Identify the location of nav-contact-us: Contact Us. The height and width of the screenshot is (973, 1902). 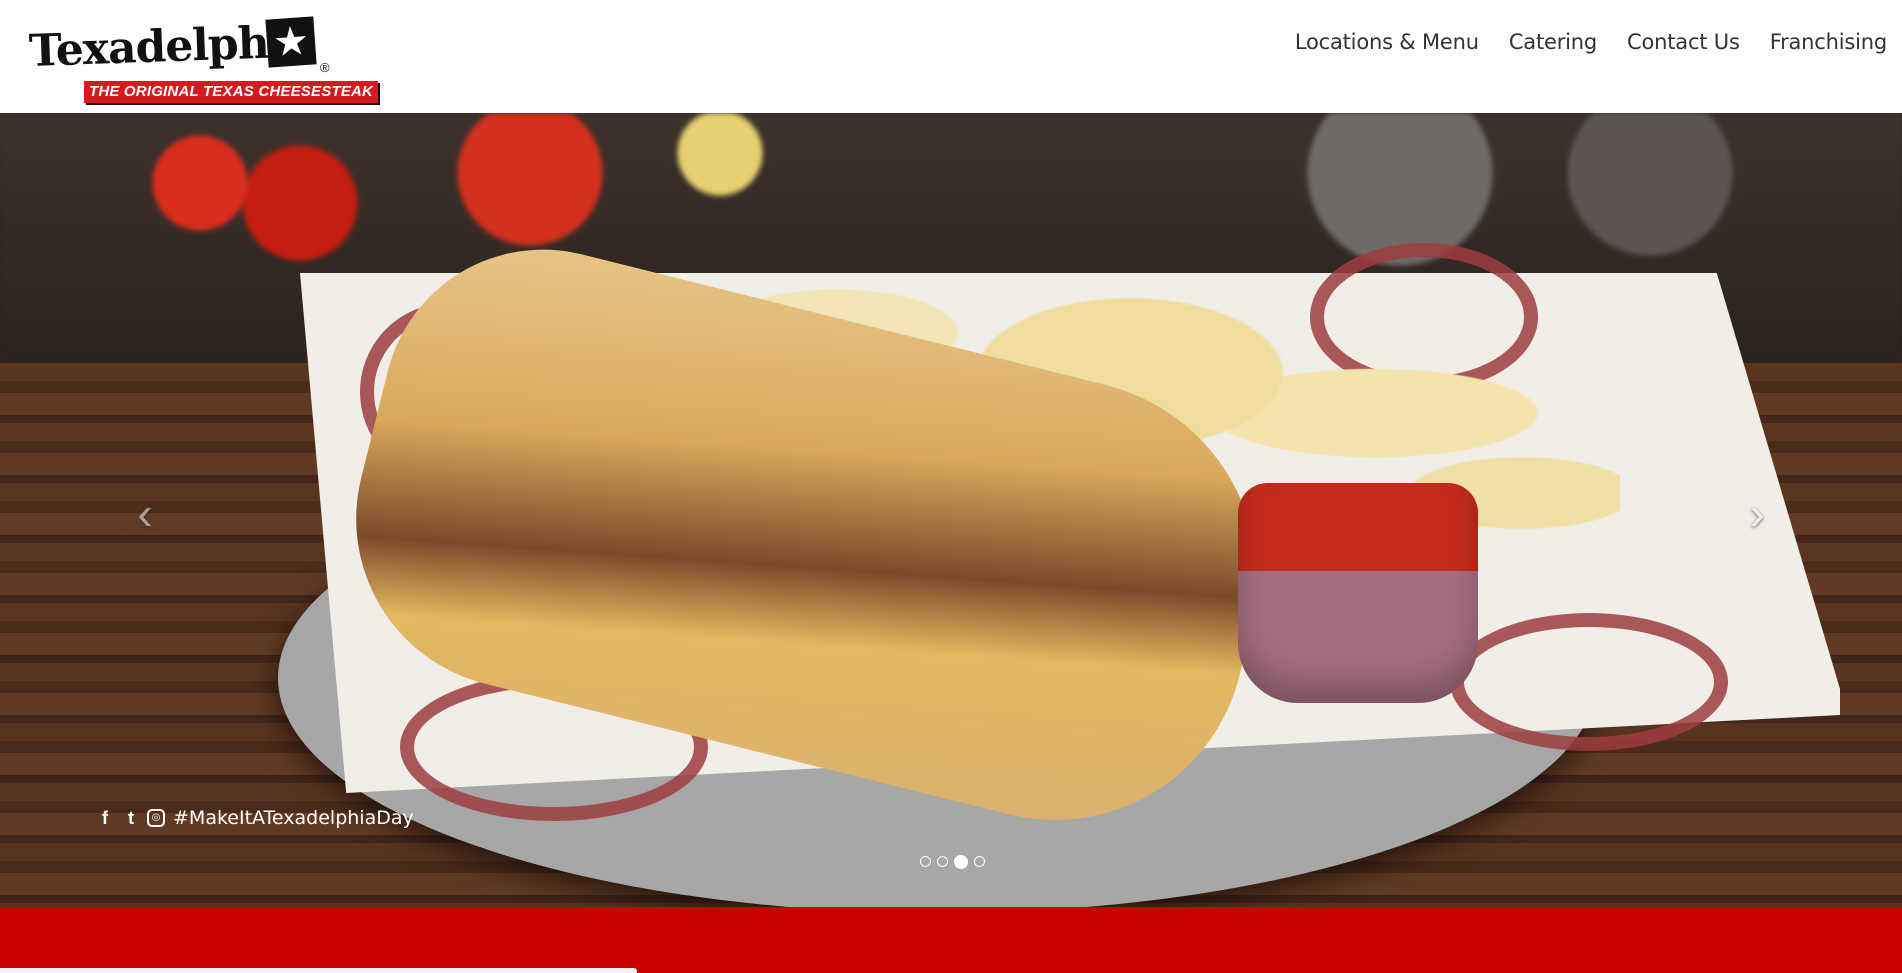
(1683, 42).